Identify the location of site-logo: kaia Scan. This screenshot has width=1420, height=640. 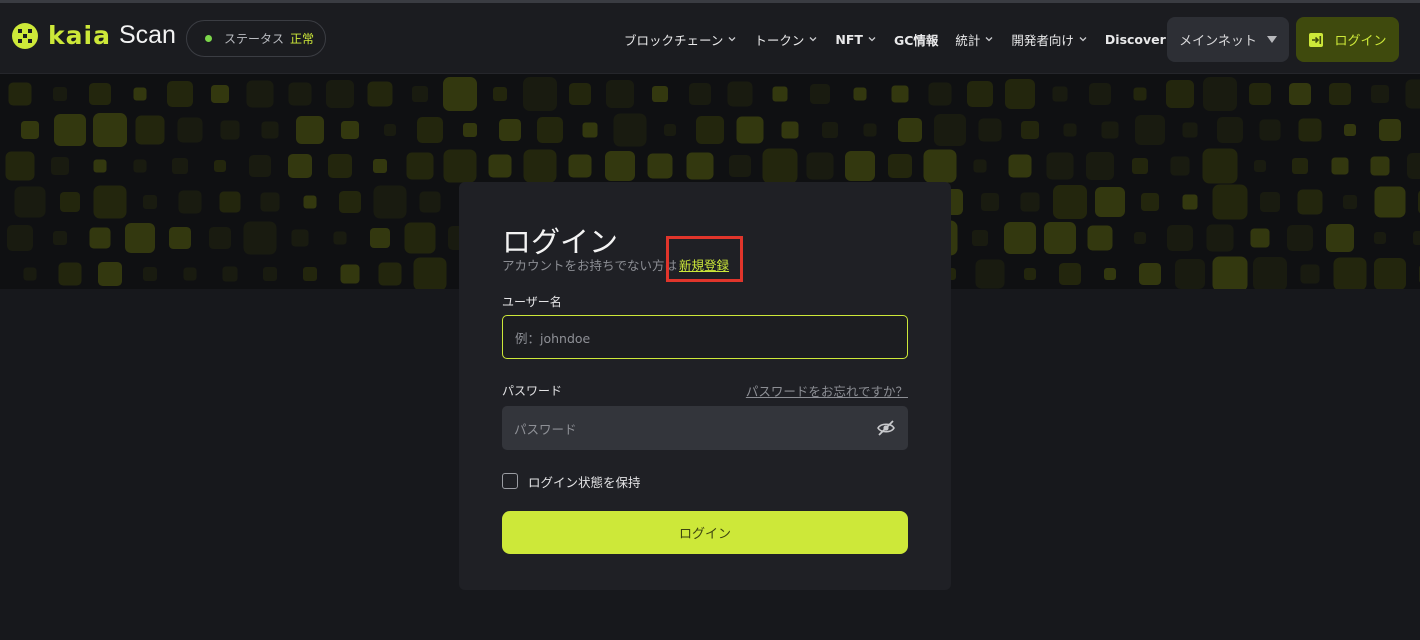
(94, 35).